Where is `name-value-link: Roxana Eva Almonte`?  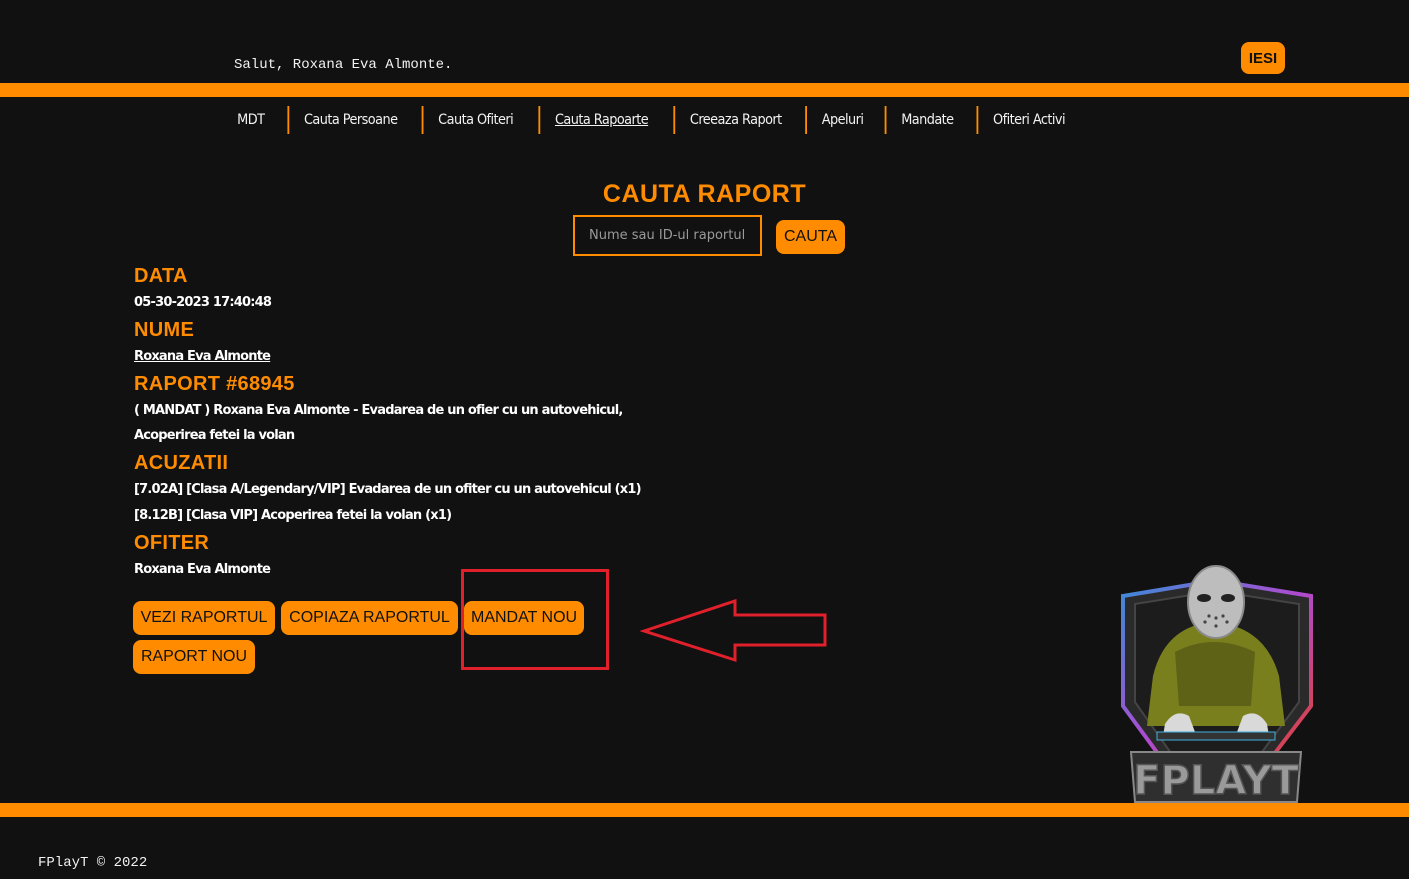
name-value-link: Roxana Eva Almonte is located at coordinates (394, 356).